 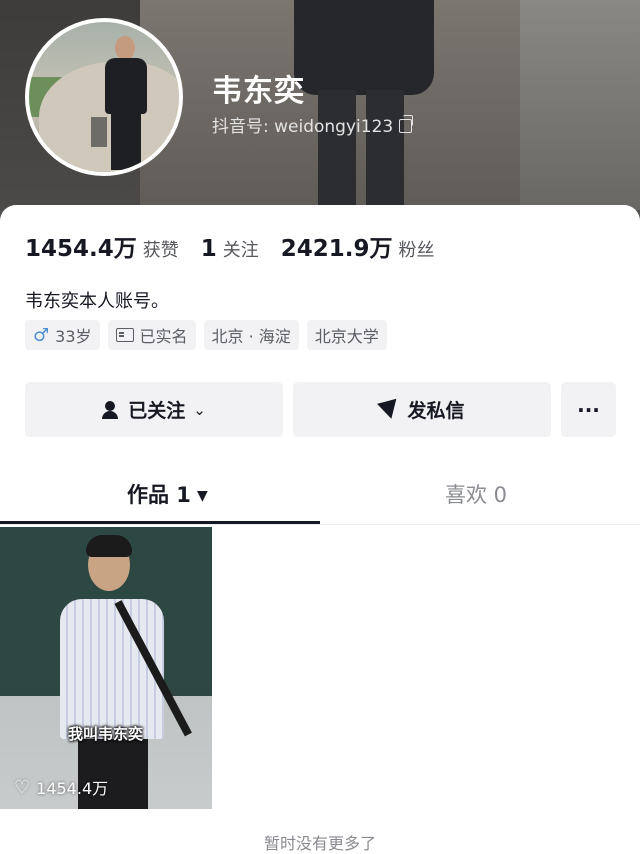 I want to click on tab-works-label: 作品 1, so click(x=159, y=495).